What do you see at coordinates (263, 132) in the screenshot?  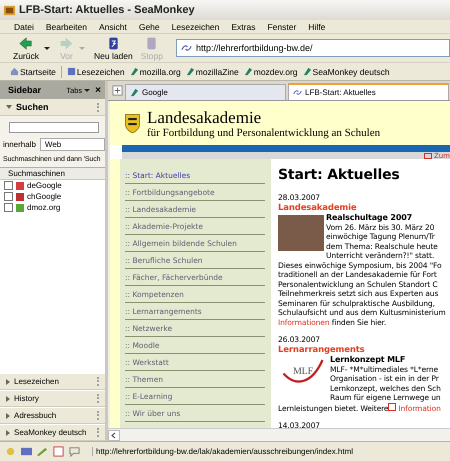 I see `site-subtitle: für Fortbildung und Personalentwicklung an Schulen` at bounding box center [263, 132].